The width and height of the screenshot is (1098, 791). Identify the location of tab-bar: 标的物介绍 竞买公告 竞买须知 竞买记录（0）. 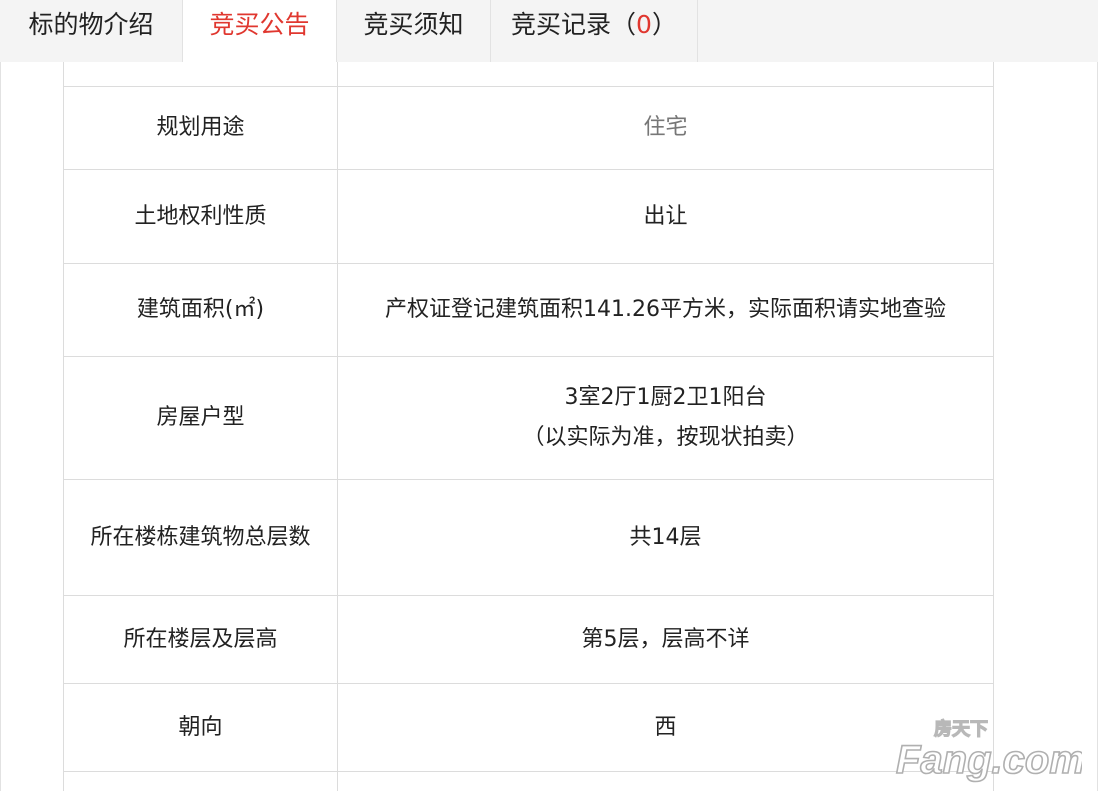
(549, 31).